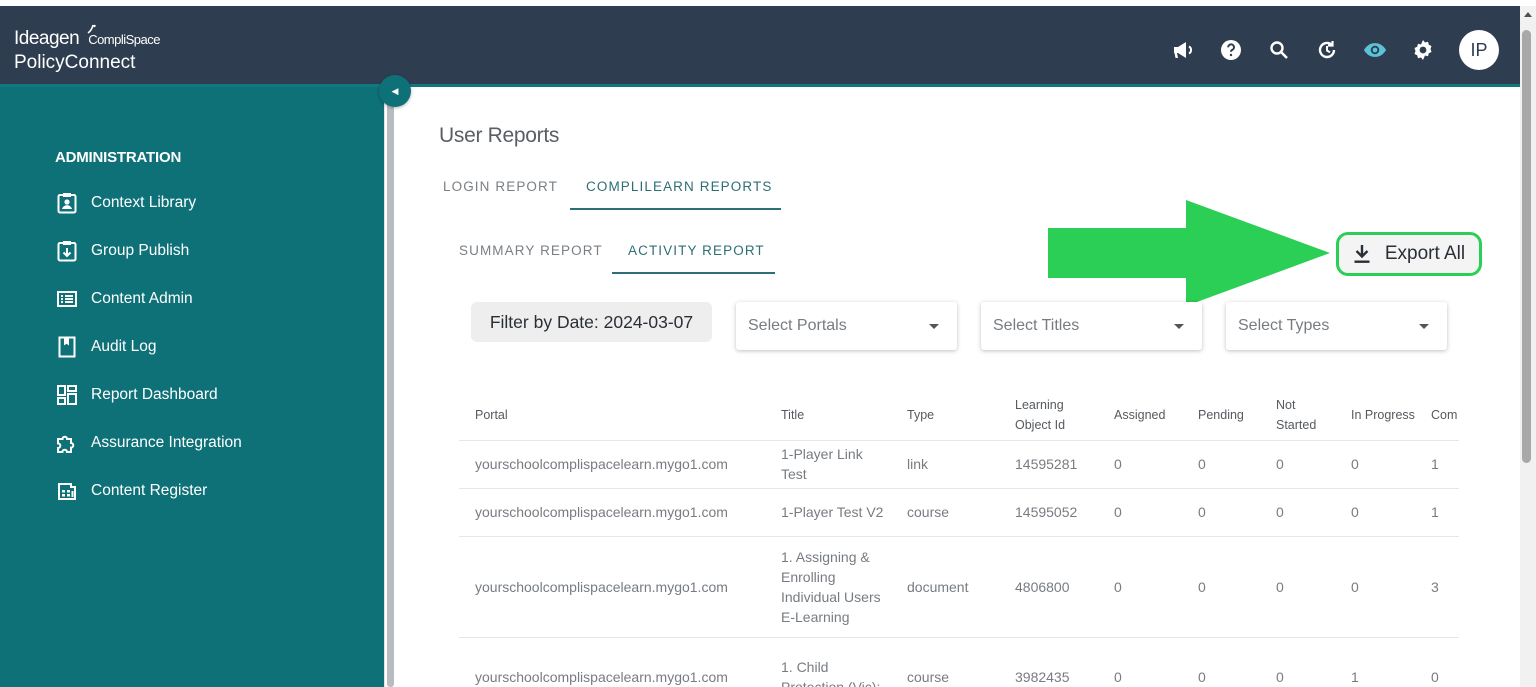 The image size is (1536, 687). What do you see at coordinates (154, 394) in the screenshot?
I see `sidebar-item-label: Report Dashboard` at bounding box center [154, 394].